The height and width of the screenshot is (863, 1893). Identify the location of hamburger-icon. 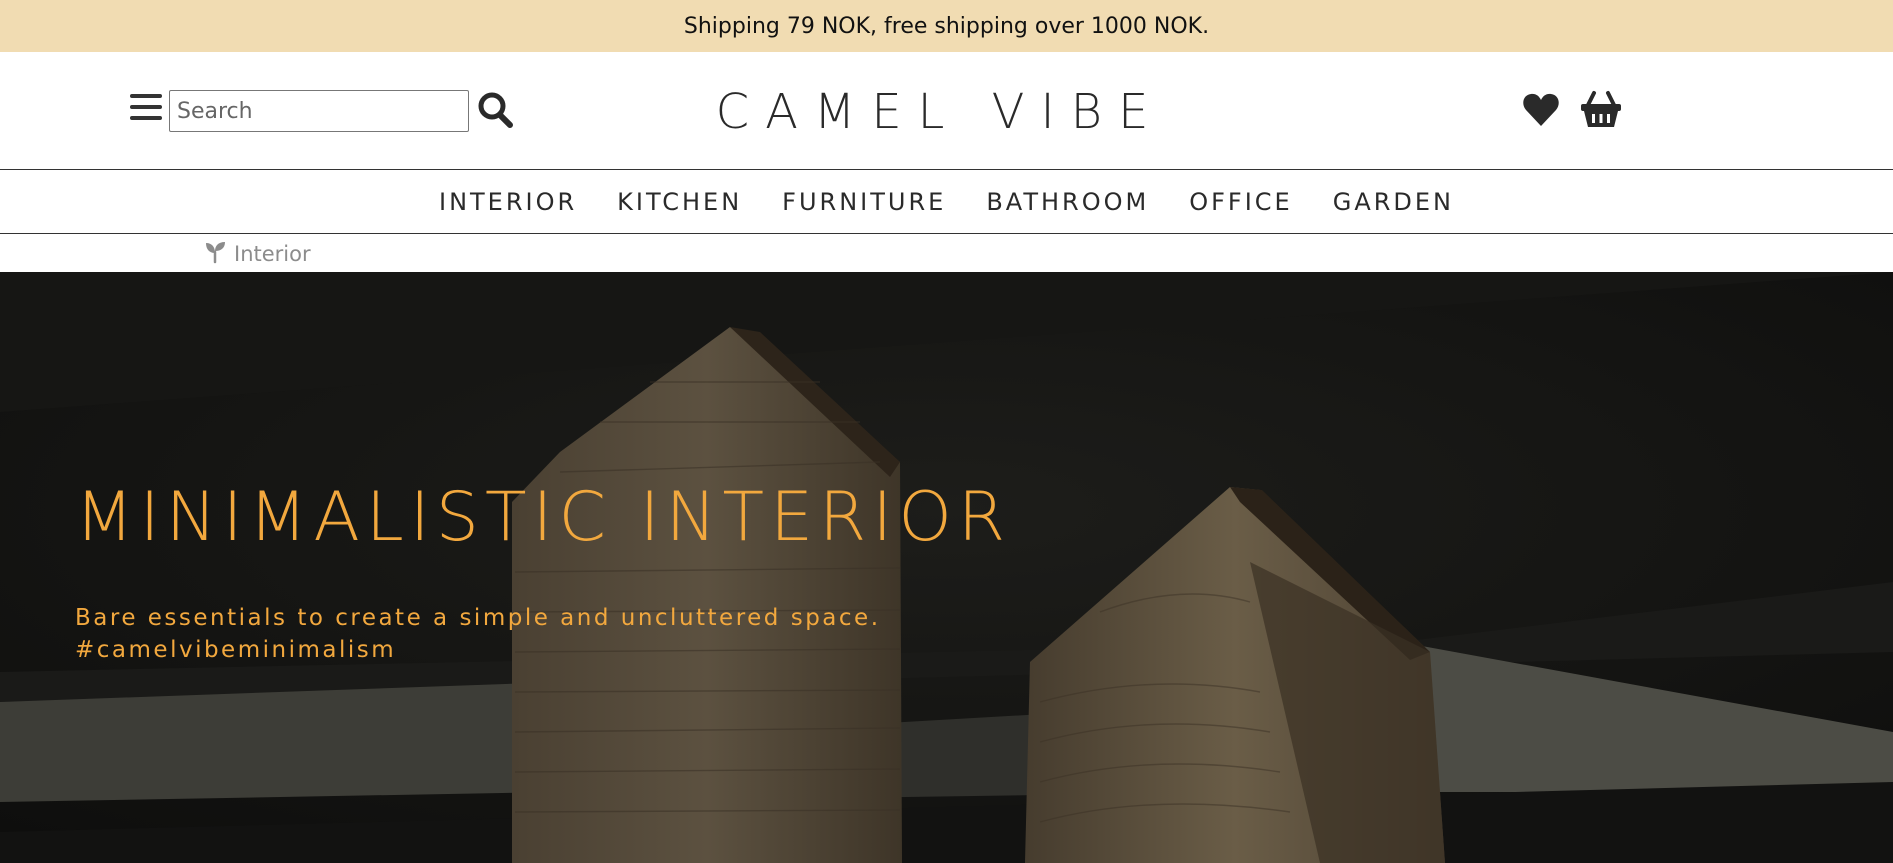
(146, 108).